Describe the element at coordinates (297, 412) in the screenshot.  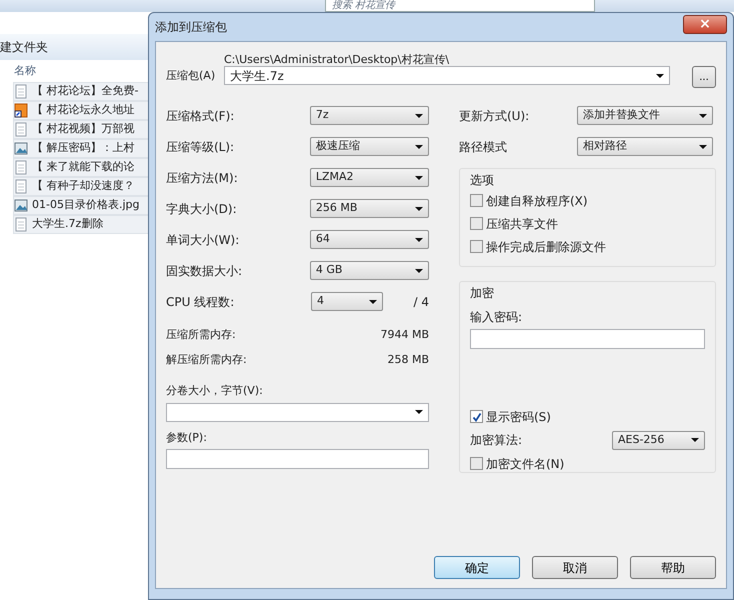
I see `volume-size-field` at that location.